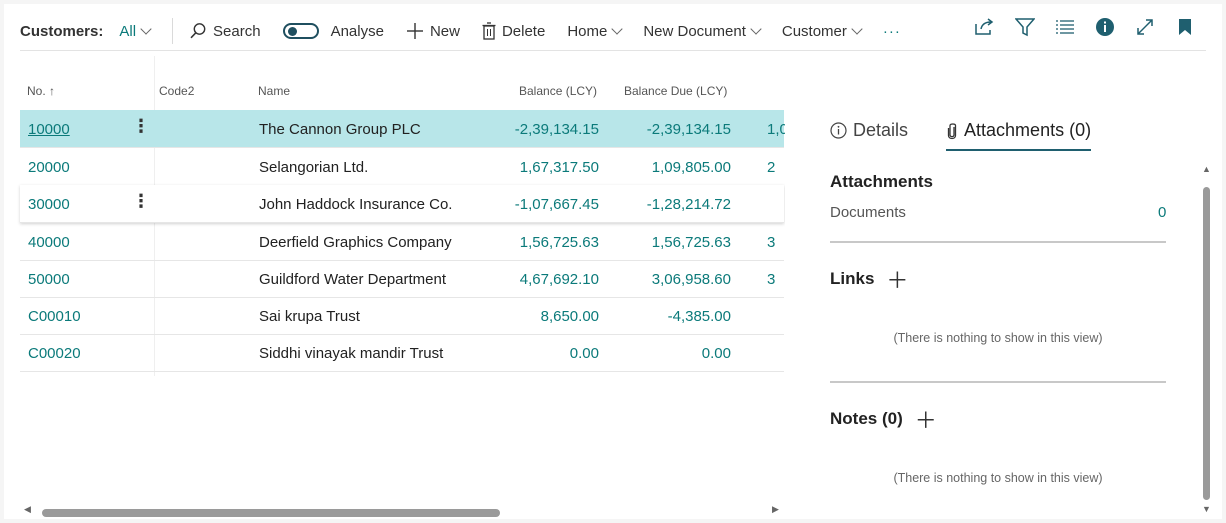 Image resolution: width=1226 pixels, height=523 pixels. Describe the element at coordinates (415, 31) in the screenshot. I see `plus-icon` at that location.